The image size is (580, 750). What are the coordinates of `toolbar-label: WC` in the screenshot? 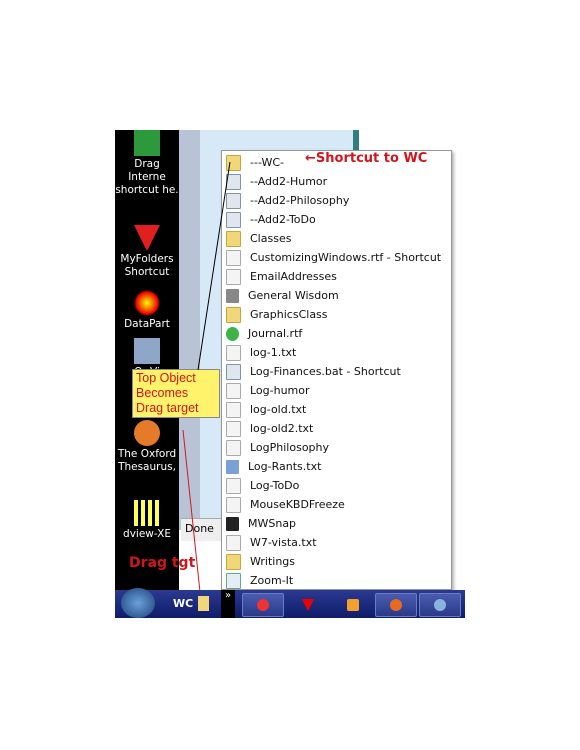 It's located at (183, 603).